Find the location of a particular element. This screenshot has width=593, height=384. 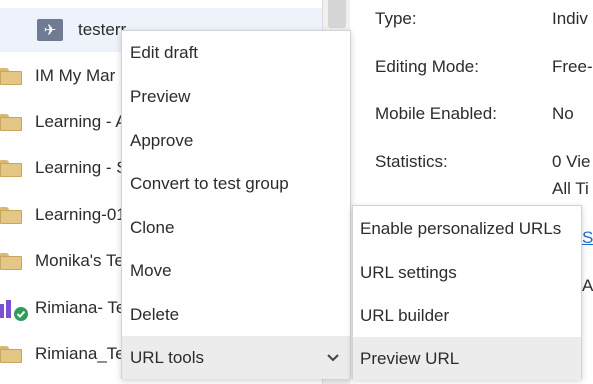

editing-mode-label: Editing Mode: is located at coordinates (427, 66).